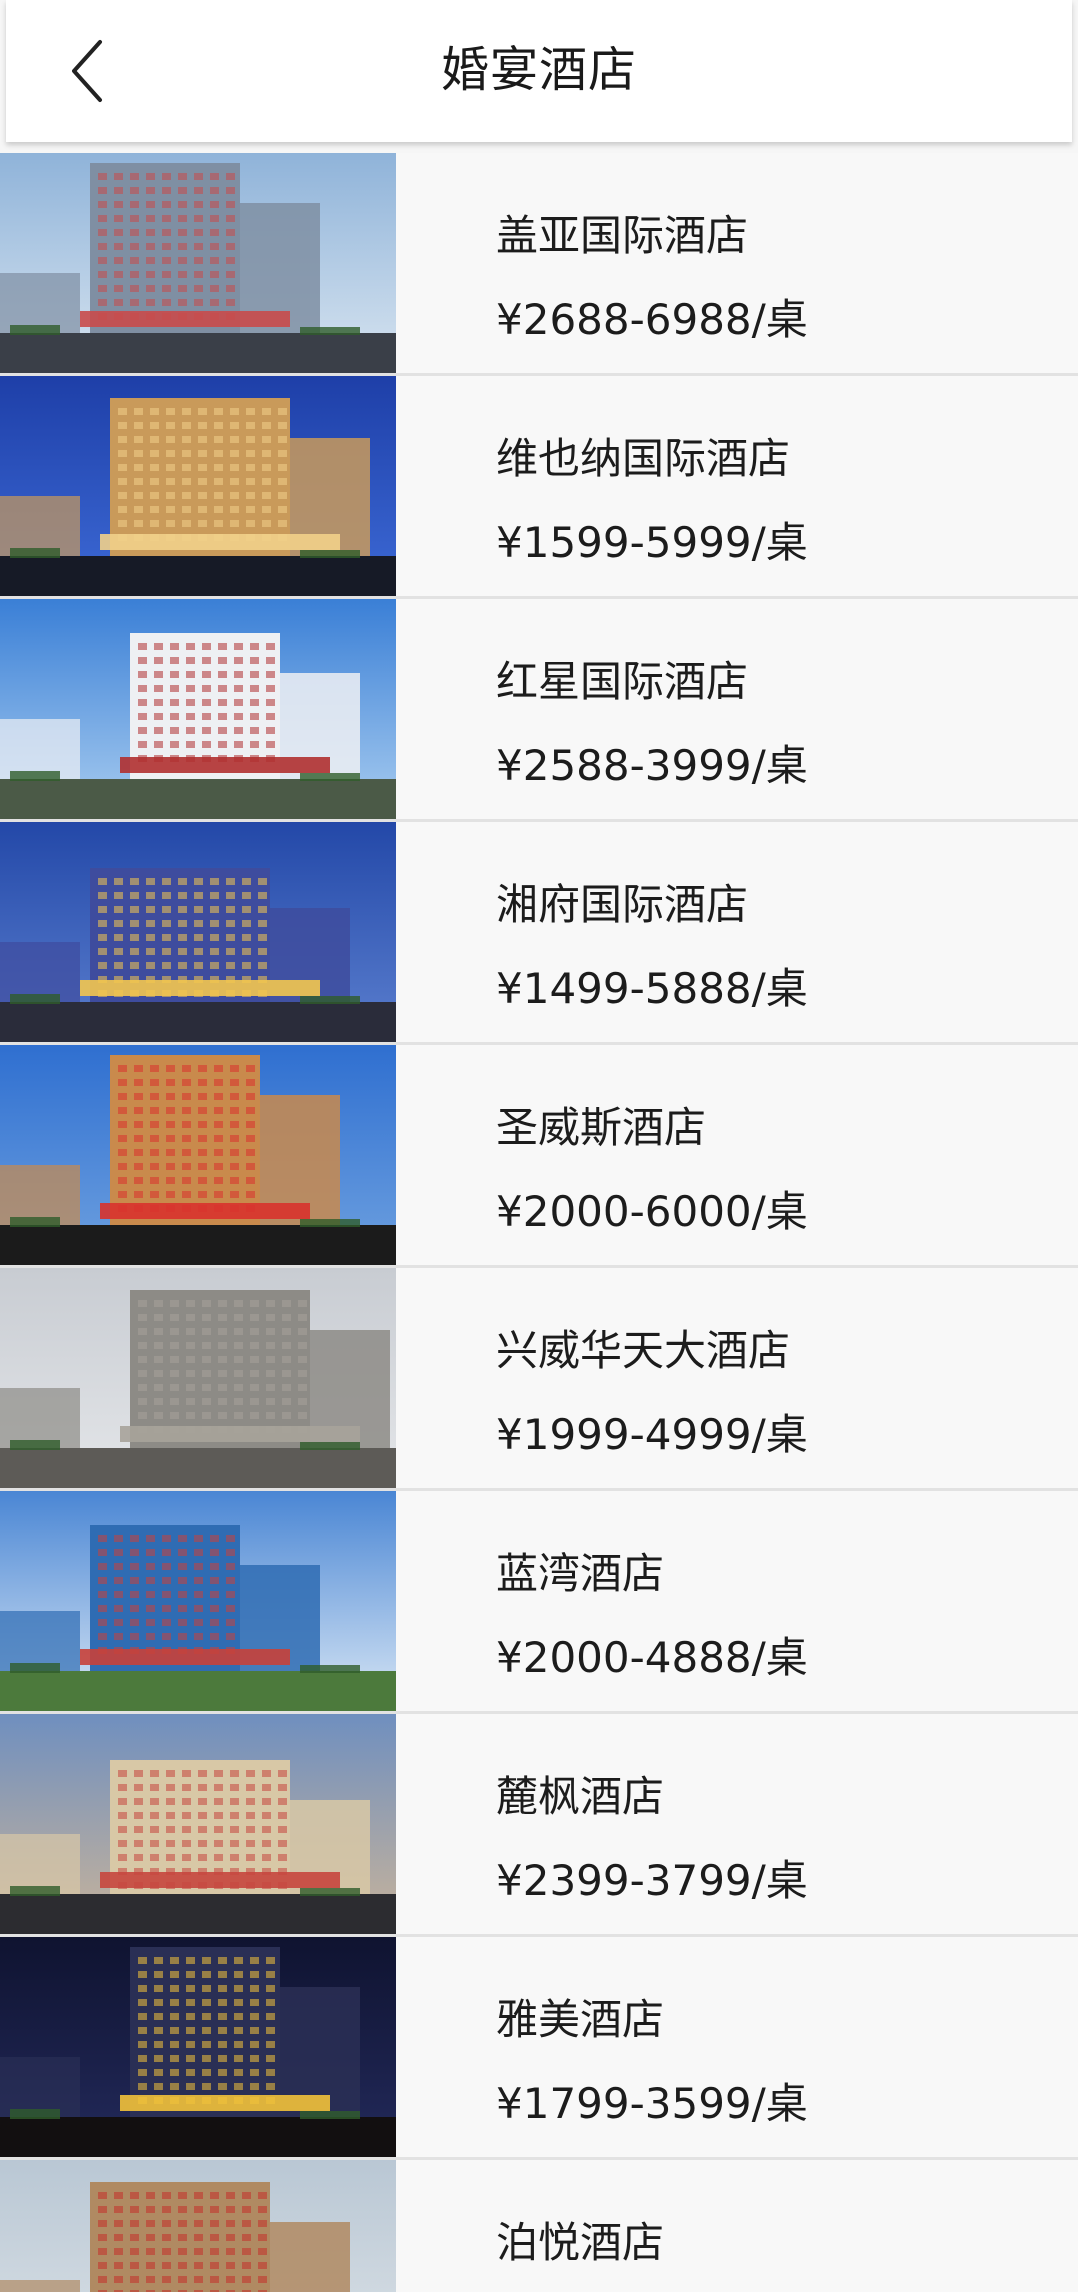 This screenshot has height=2292, width=1078. What do you see at coordinates (652, 988) in the screenshot?
I see `hotel-price: ¥1499-5888/桌` at bounding box center [652, 988].